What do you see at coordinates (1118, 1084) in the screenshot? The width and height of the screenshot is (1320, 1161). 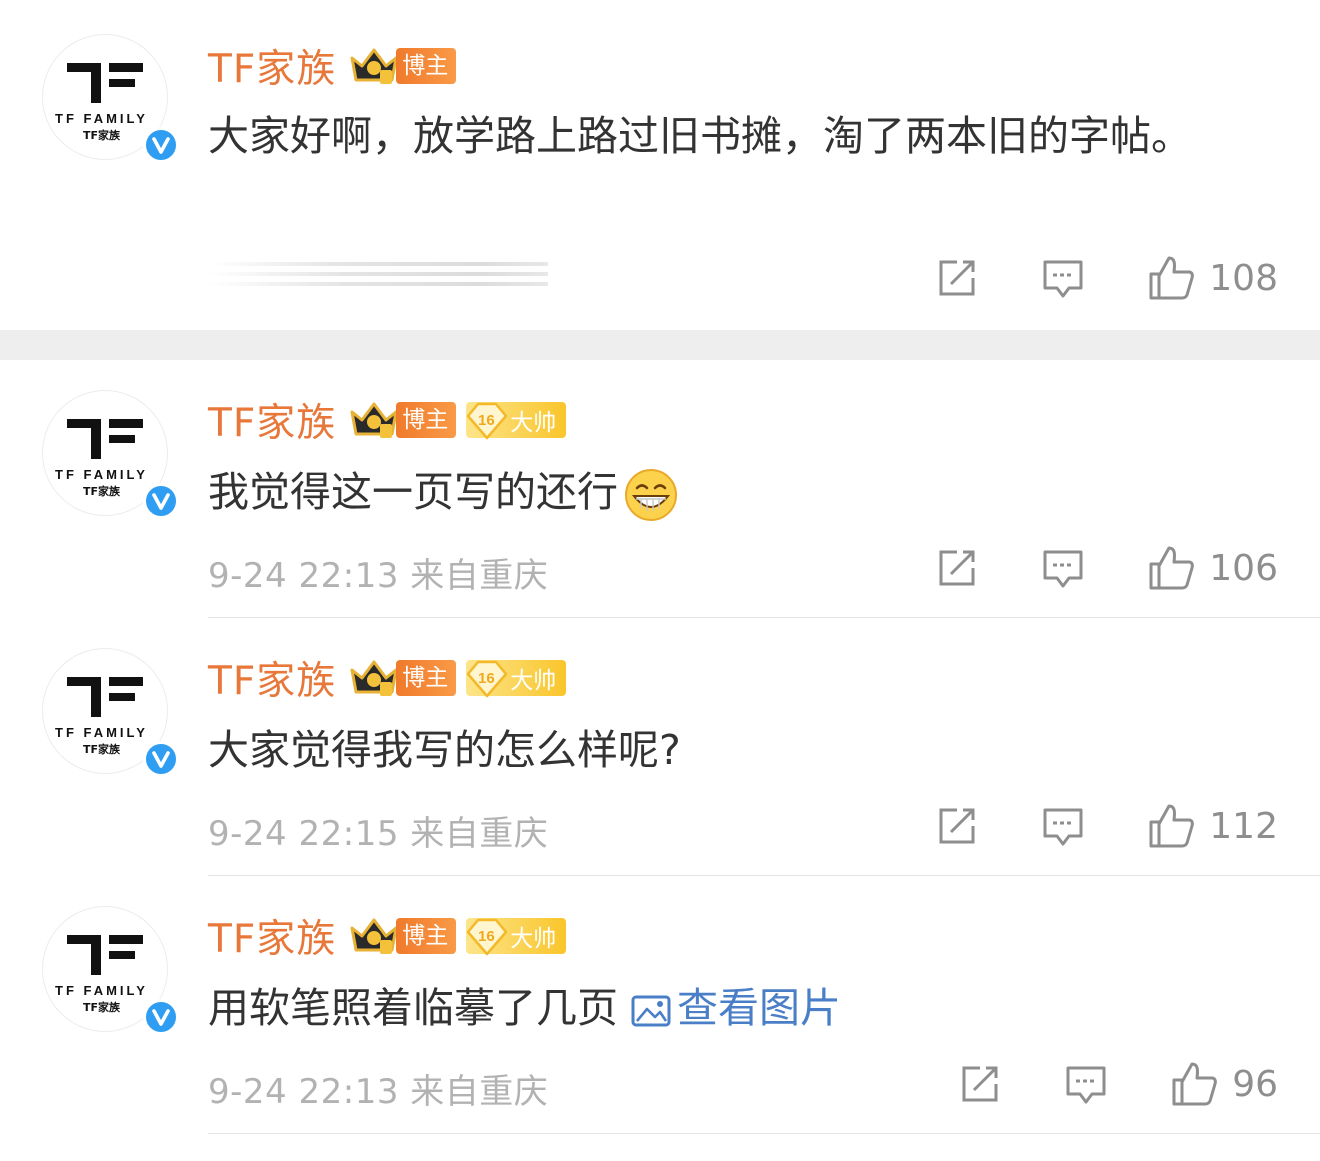 I see `action-bar: 96` at bounding box center [1118, 1084].